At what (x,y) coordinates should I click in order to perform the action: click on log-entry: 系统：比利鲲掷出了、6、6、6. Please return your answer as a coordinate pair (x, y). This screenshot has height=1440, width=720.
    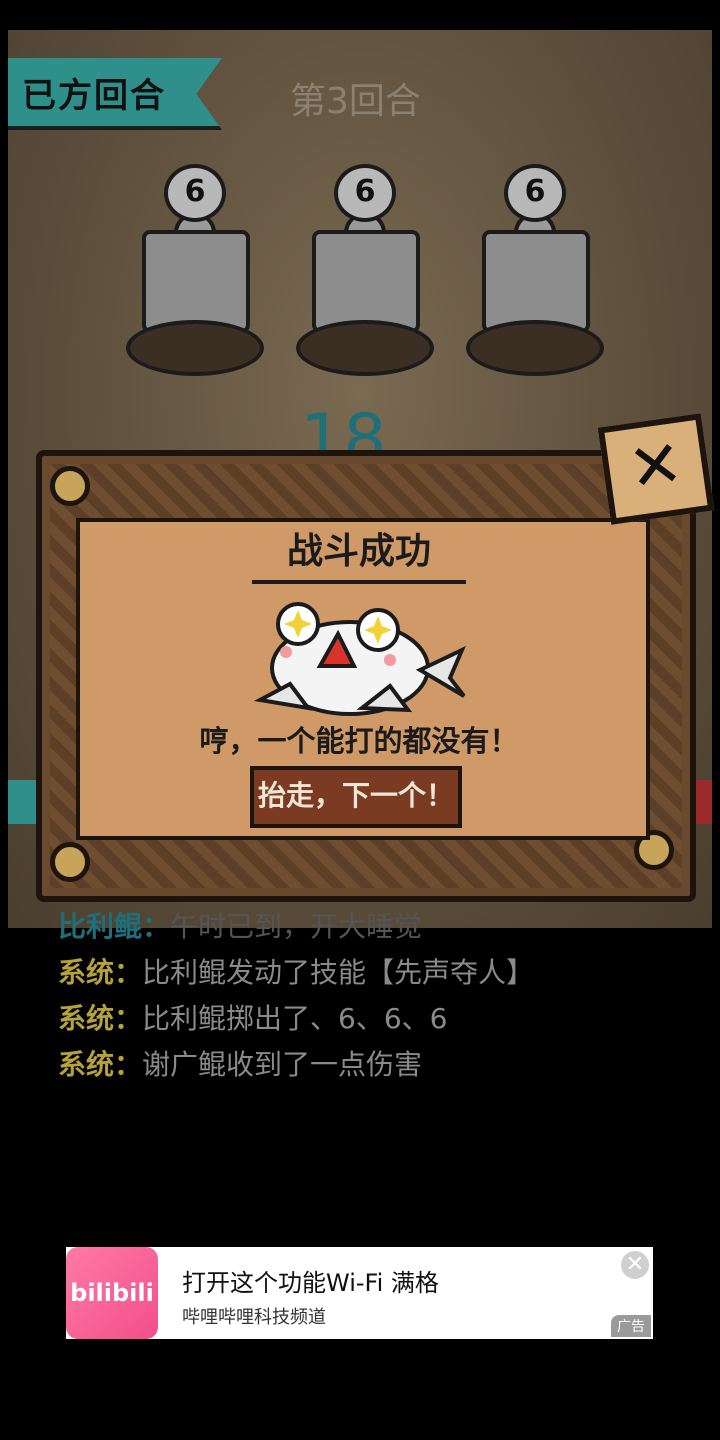
    Looking at the image, I should click on (296, 1019).